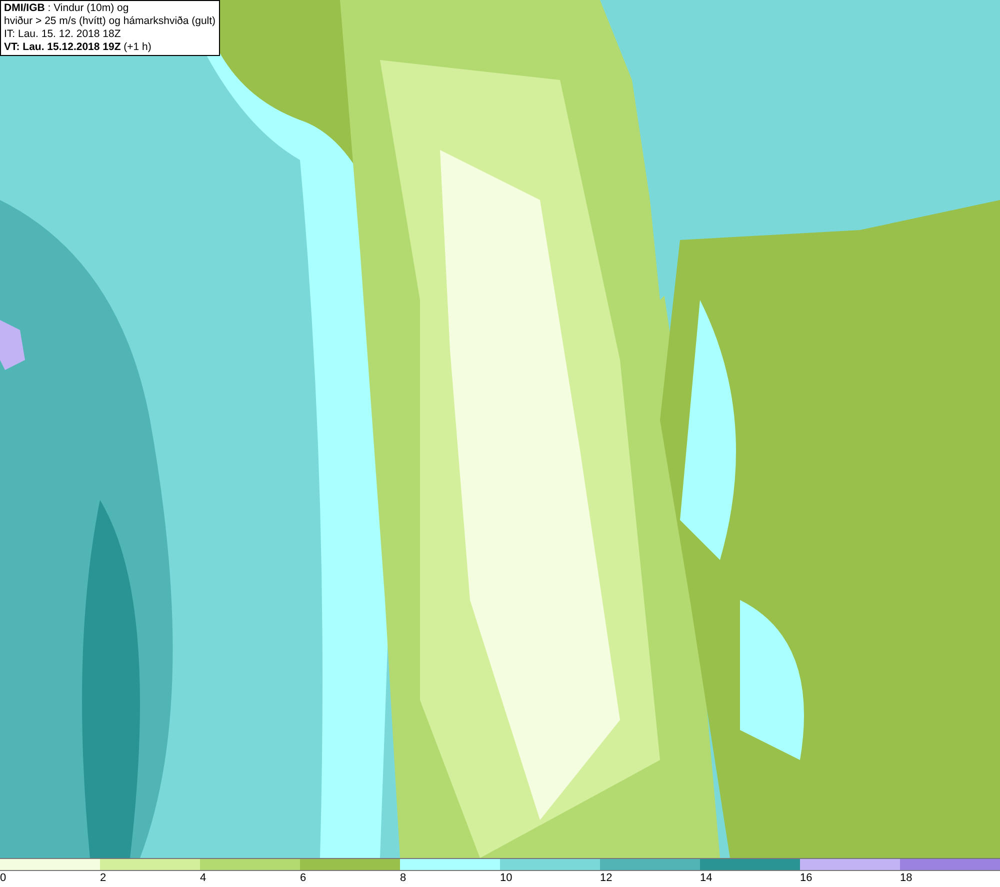  Describe the element at coordinates (506, 878) in the screenshot. I see `legend-label: 10` at that location.